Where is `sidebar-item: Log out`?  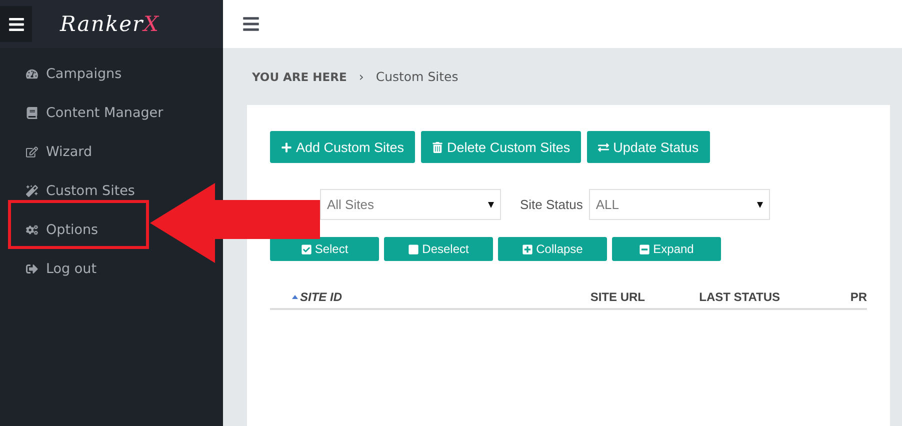
sidebar-item: Log out is located at coordinates (61, 268).